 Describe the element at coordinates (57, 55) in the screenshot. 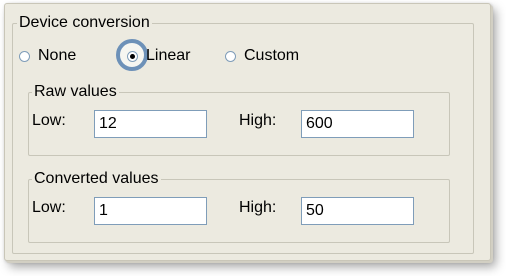

I see `radio-none-label: None` at that location.